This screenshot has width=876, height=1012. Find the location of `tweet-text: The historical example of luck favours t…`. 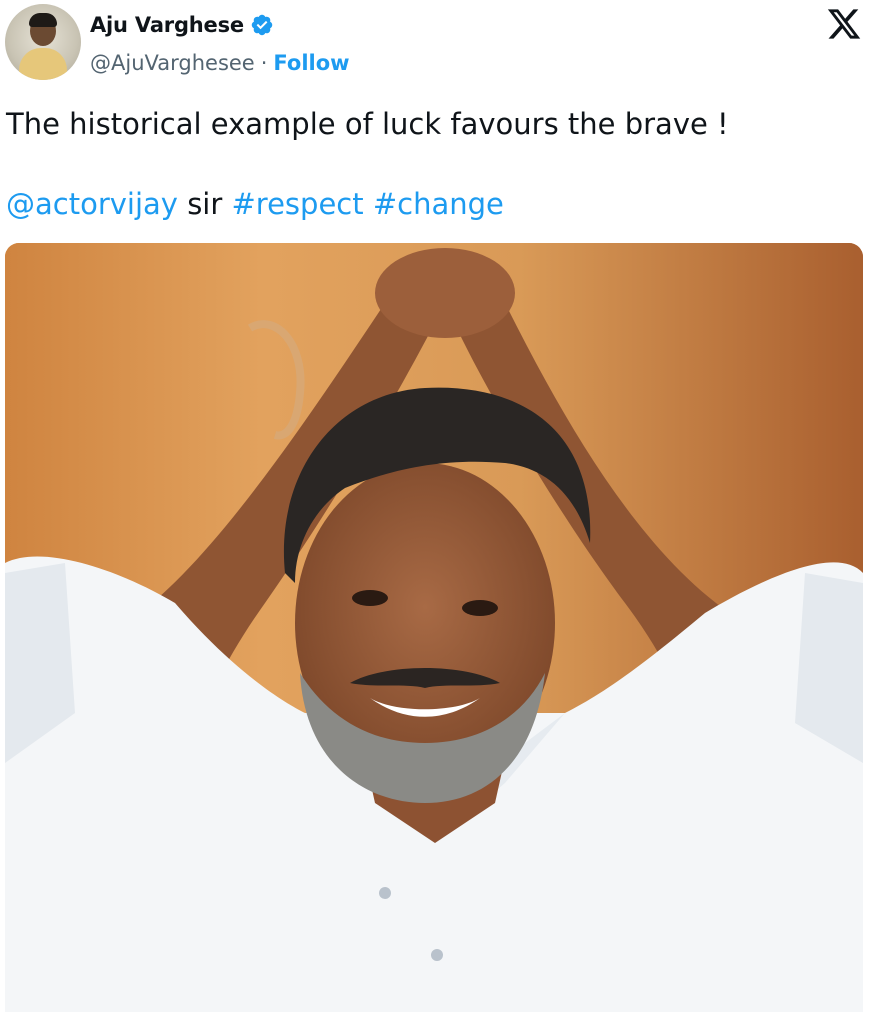

tweet-text: The historical example of luck favours t… is located at coordinates (367, 124).